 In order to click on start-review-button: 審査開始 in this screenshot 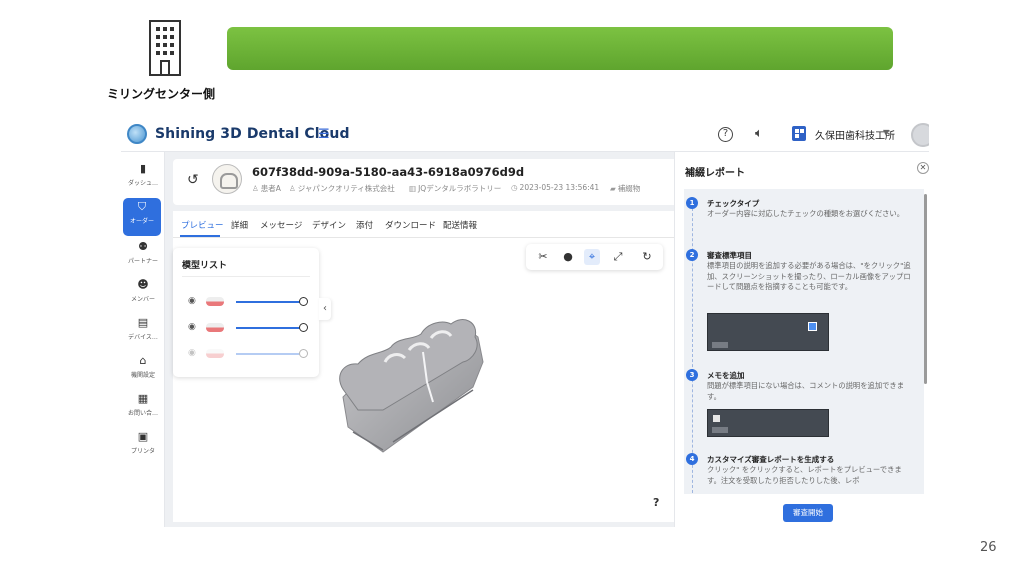, I will do `click(808, 513)`.